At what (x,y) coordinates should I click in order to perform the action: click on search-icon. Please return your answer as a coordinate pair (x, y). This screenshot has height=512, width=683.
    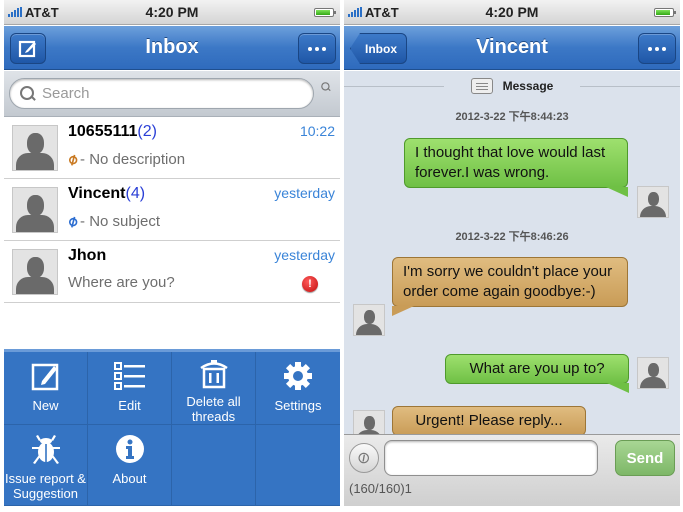
    Looking at the image, I should click on (28, 93).